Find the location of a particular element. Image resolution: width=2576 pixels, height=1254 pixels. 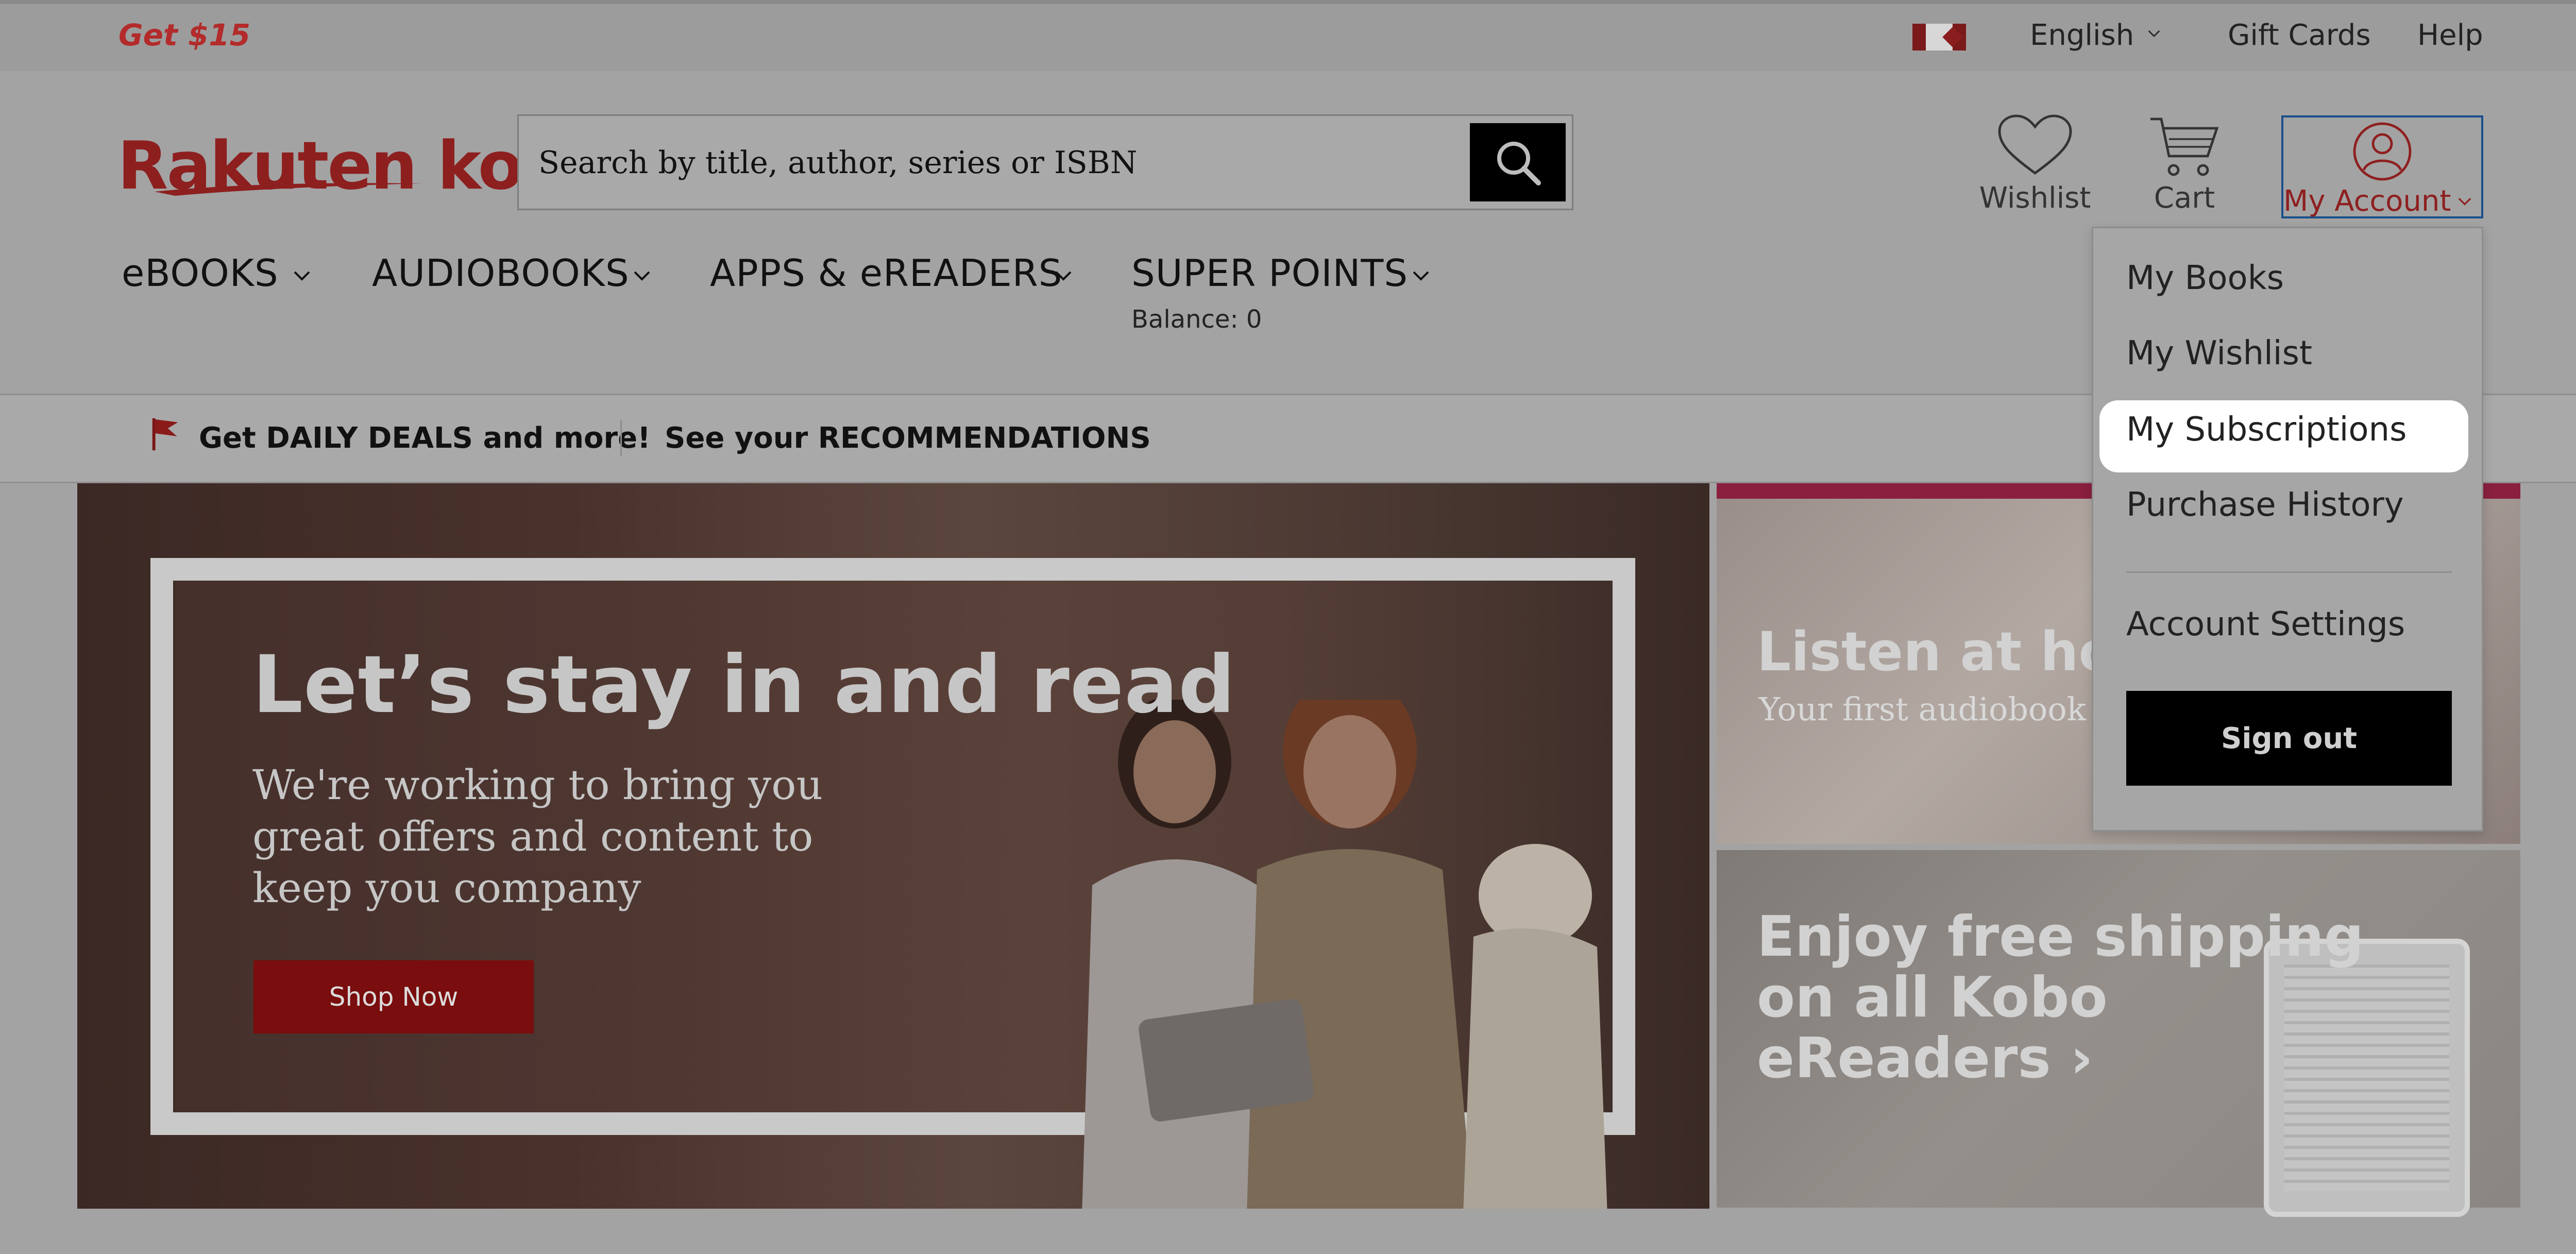

hero-photo-illustration is located at coordinates (1344, 954).